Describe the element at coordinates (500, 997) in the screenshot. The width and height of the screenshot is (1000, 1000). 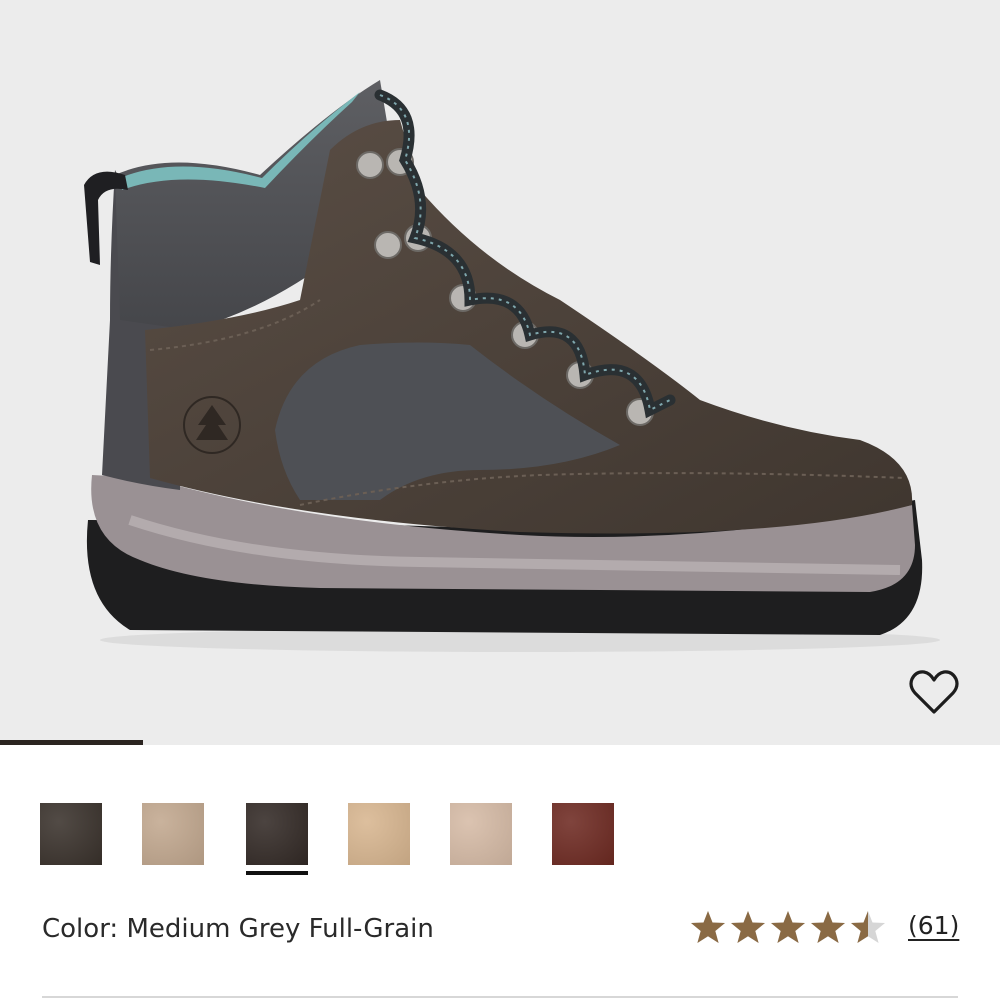
I see `divider` at that location.